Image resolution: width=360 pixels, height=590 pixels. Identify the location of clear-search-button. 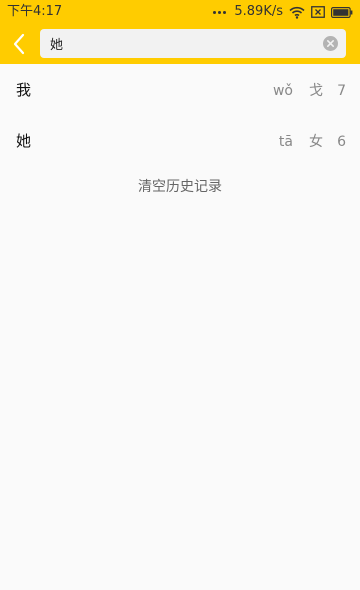
(330, 43).